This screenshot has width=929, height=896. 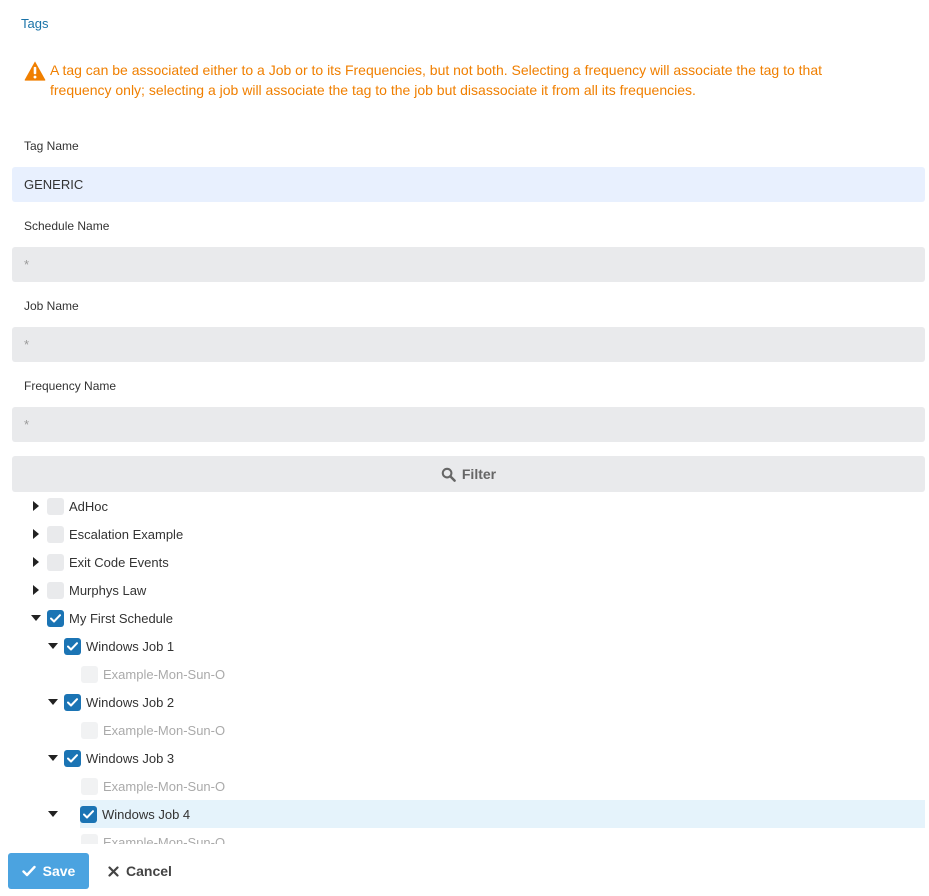 I want to click on tree-node-label: Windows Job 3, so click(x=130, y=758).